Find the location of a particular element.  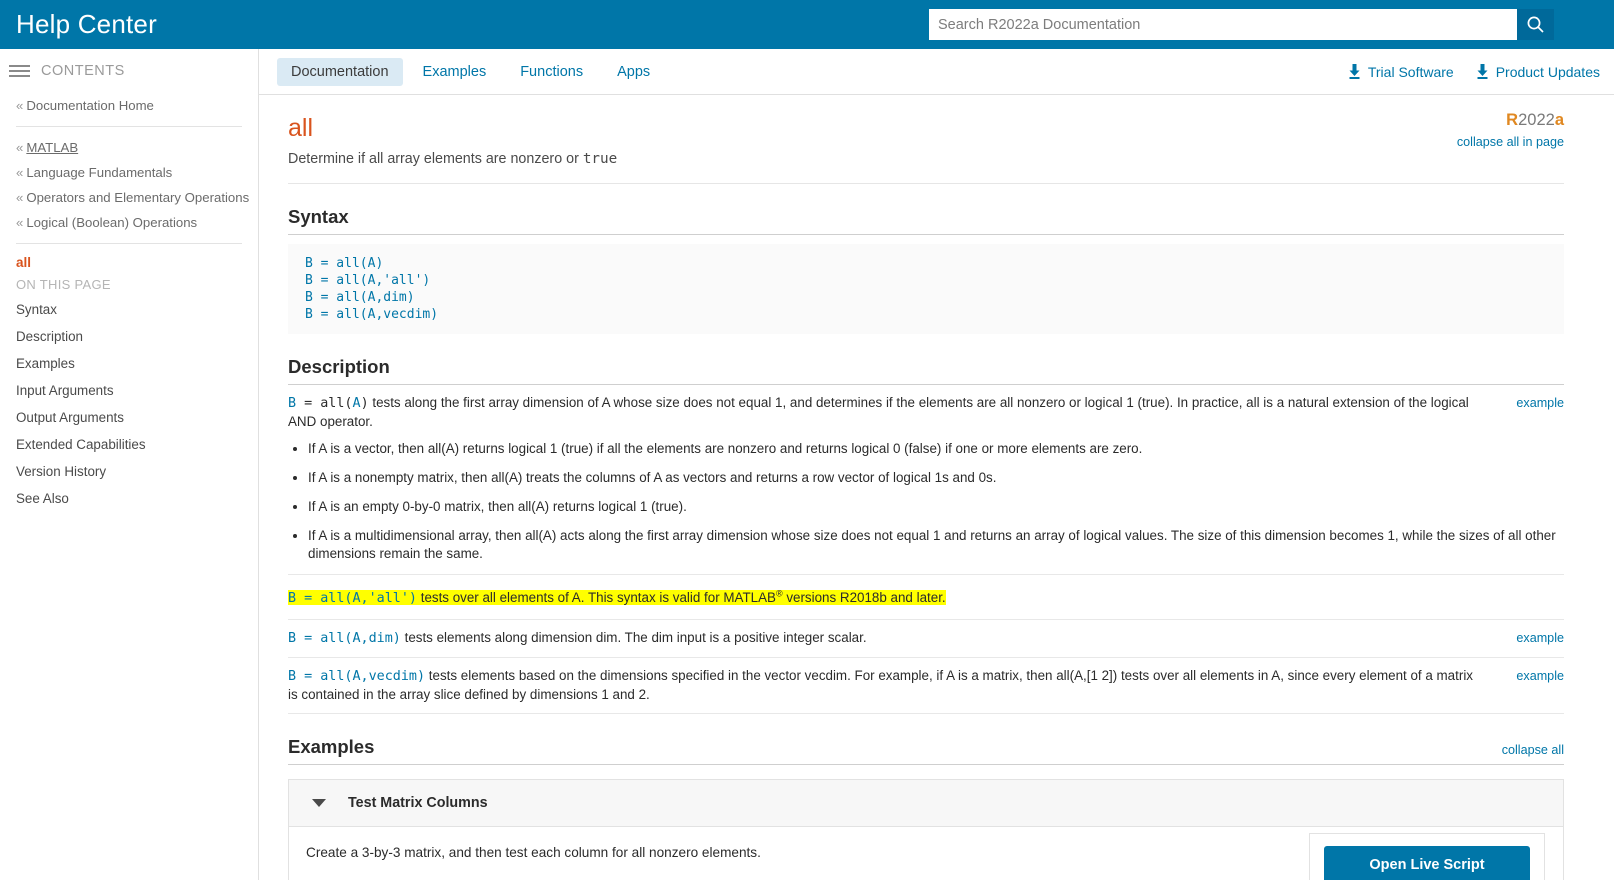

syntax-line: B = all(A,dim) is located at coordinates (360, 297).